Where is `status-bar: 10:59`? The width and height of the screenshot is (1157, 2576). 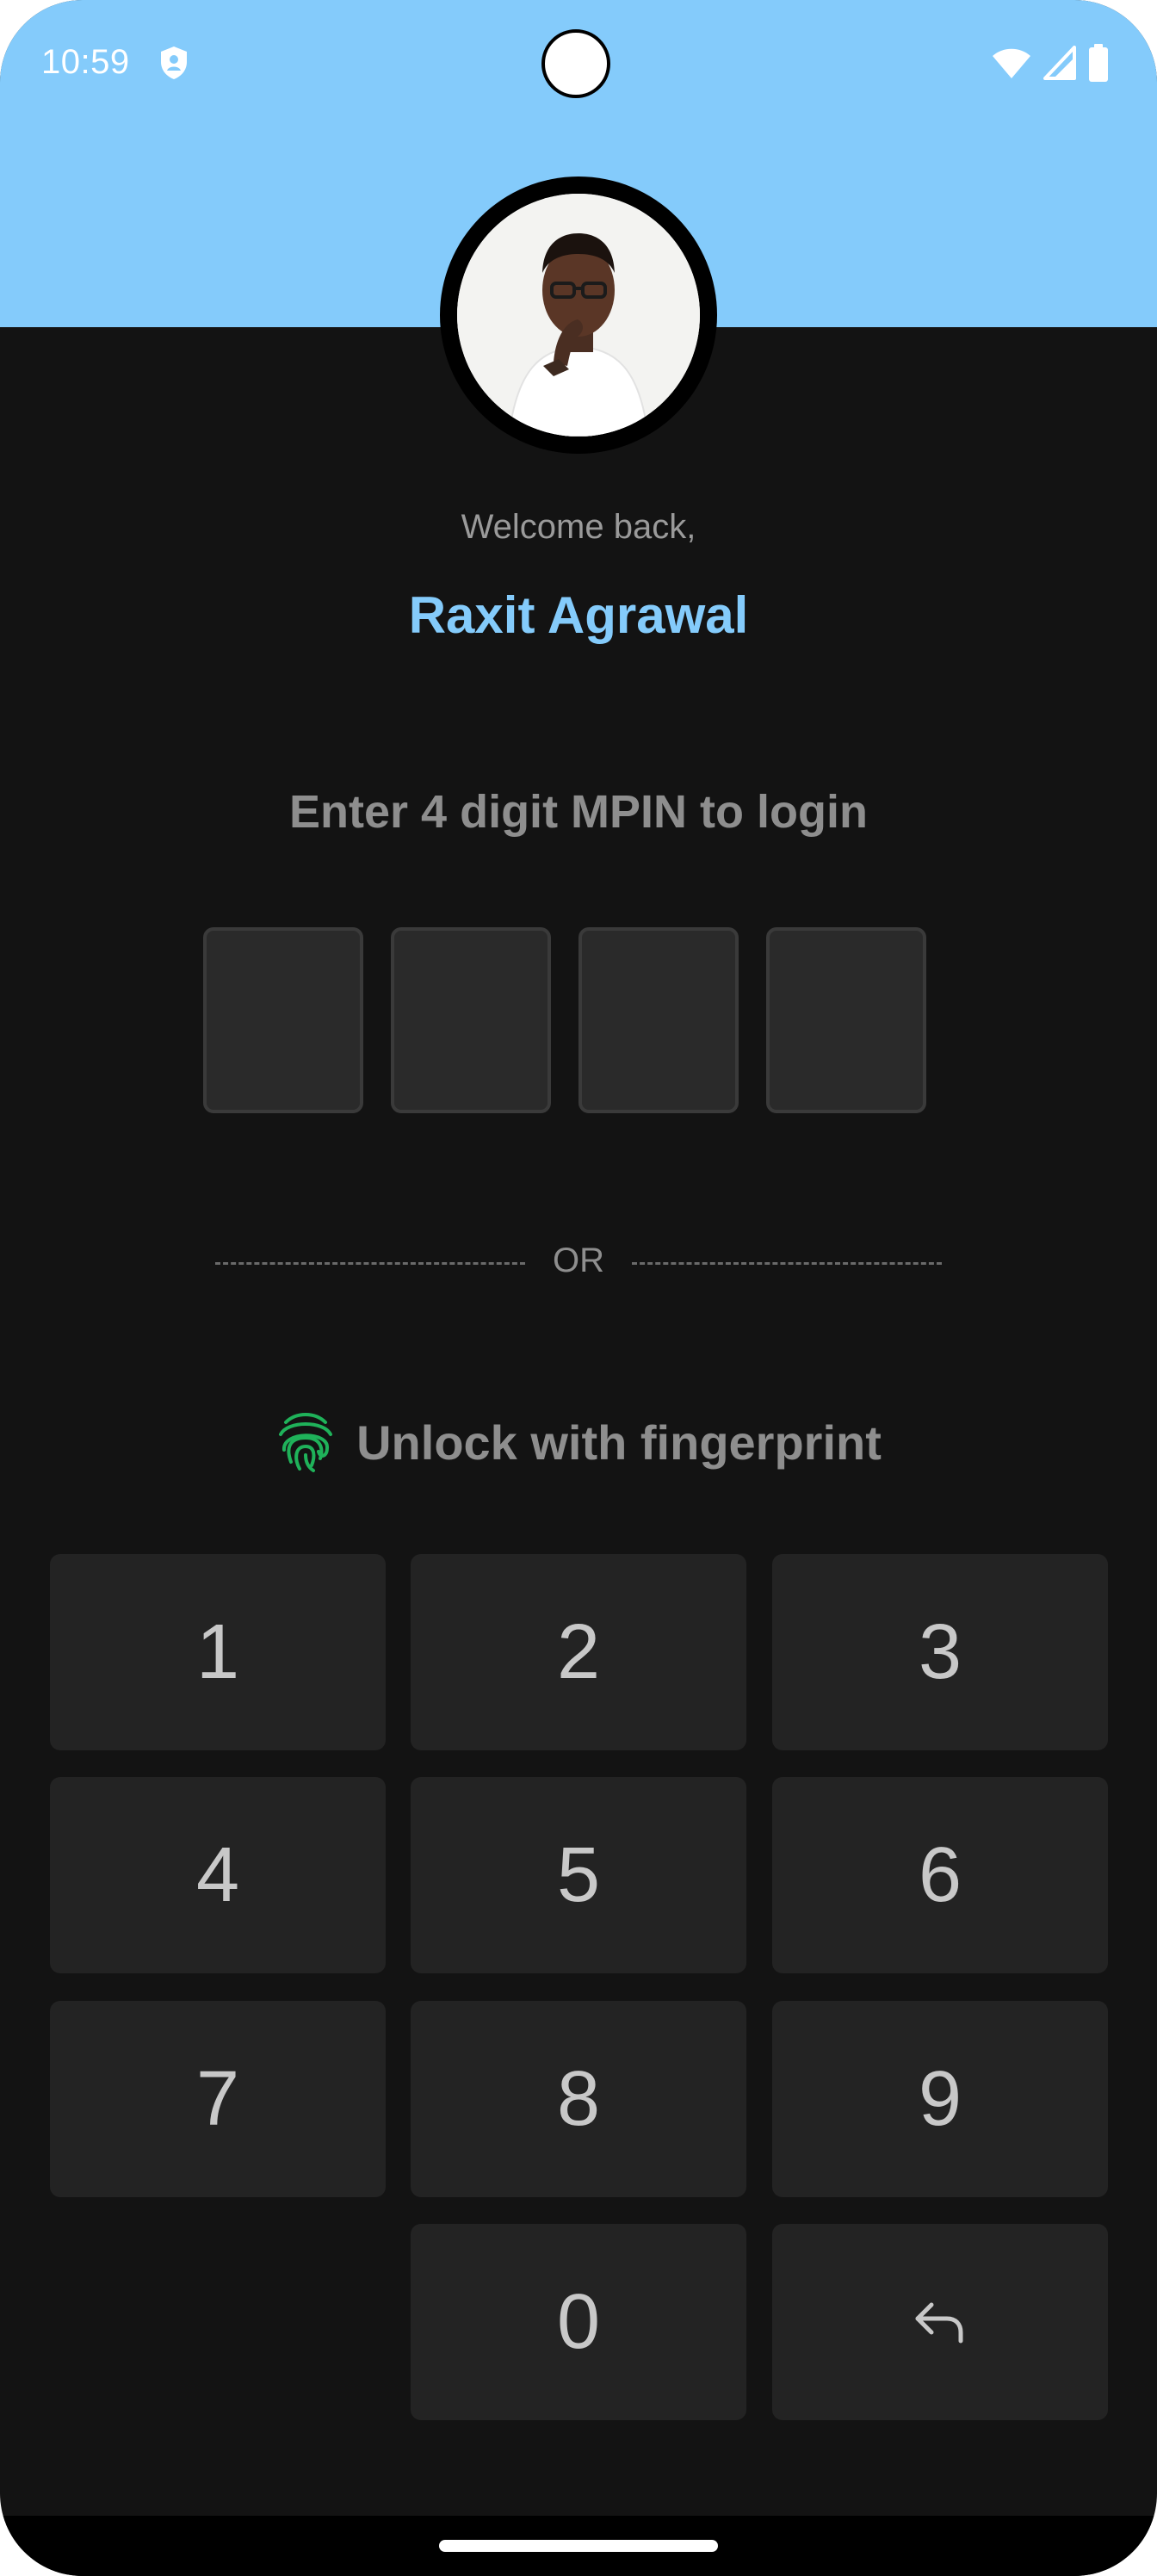
status-bar: 10:59 is located at coordinates (579, 64).